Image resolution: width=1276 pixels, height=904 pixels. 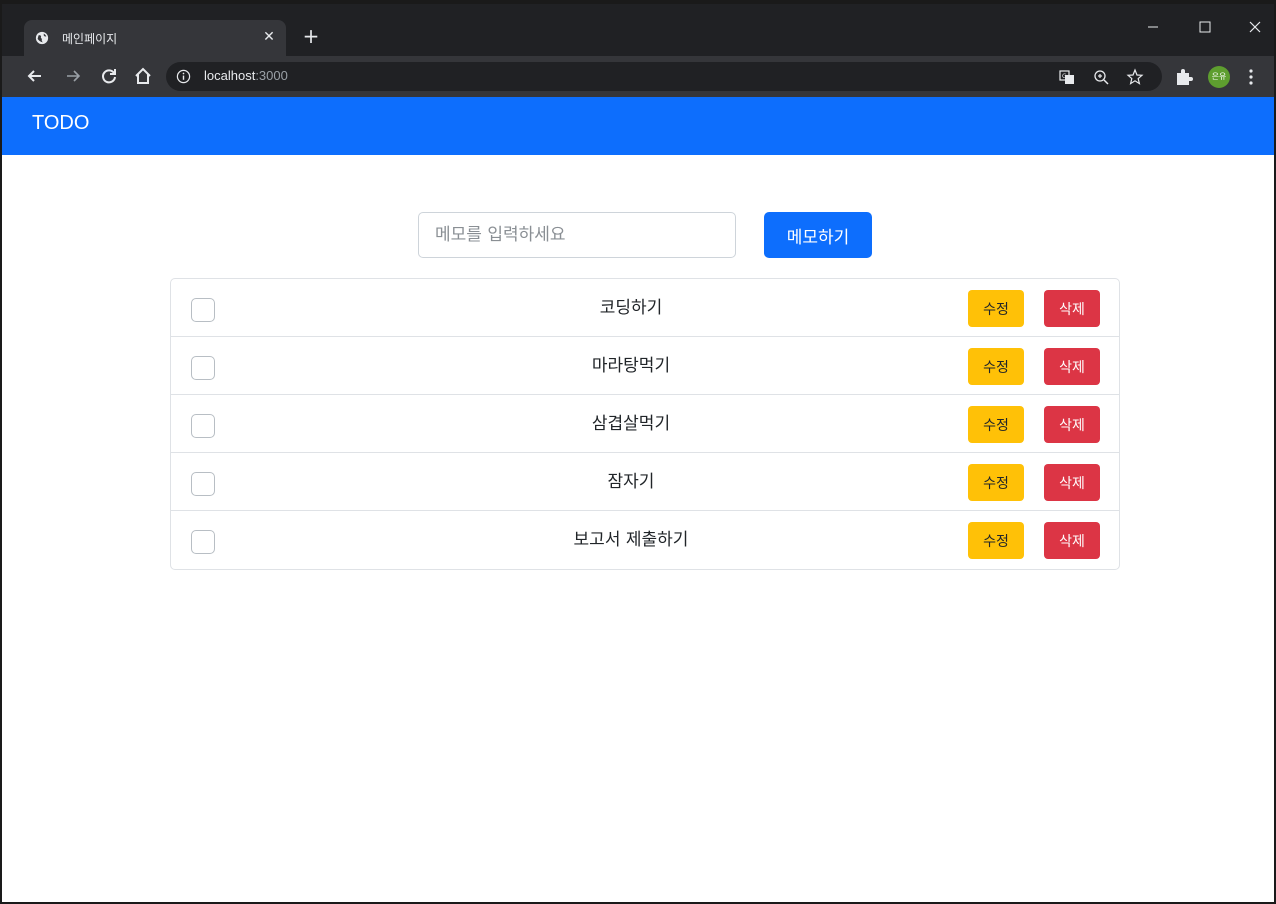 What do you see at coordinates (577, 235) in the screenshot?
I see `memo-input` at bounding box center [577, 235].